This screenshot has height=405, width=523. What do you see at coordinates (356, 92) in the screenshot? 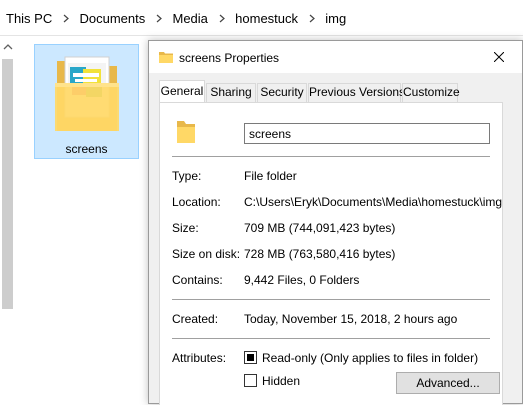
I see `tab-previous-versions: Previous Versions` at bounding box center [356, 92].